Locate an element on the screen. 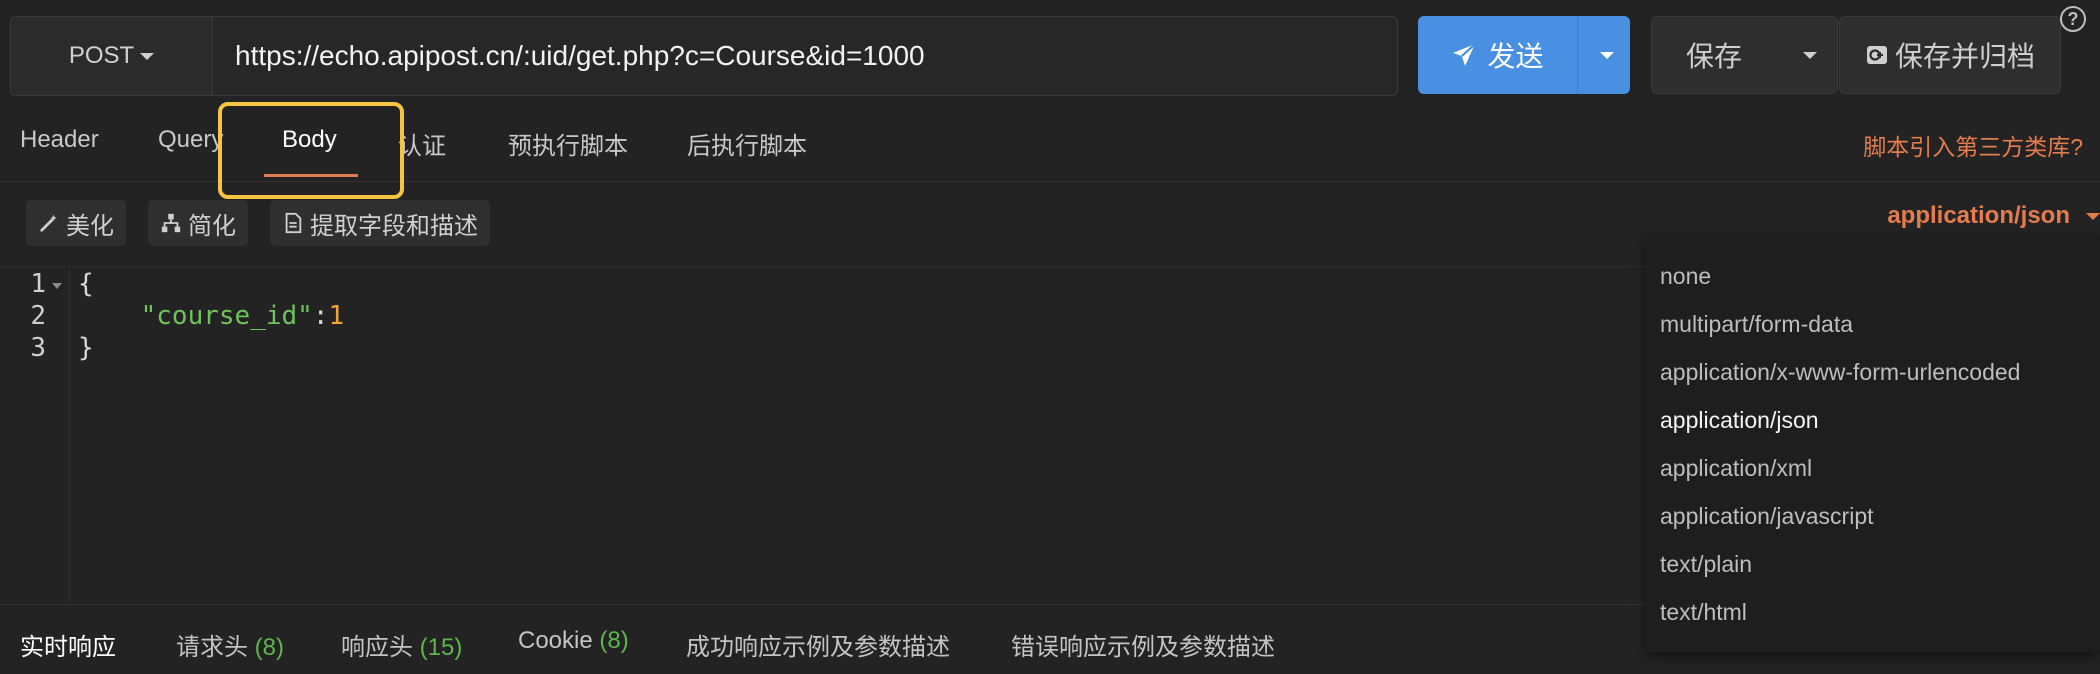  content-type-select: application/json is located at coordinates (1993, 216).